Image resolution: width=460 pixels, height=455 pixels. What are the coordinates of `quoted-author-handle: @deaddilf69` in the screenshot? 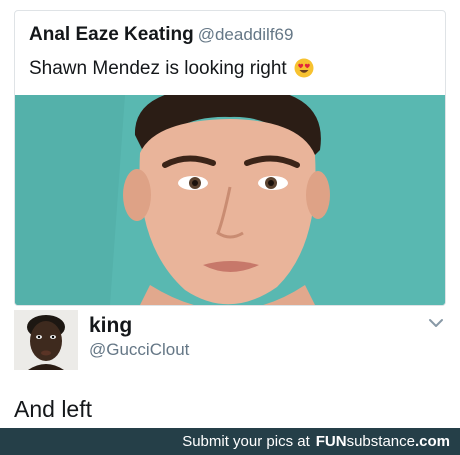 It's located at (246, 34).